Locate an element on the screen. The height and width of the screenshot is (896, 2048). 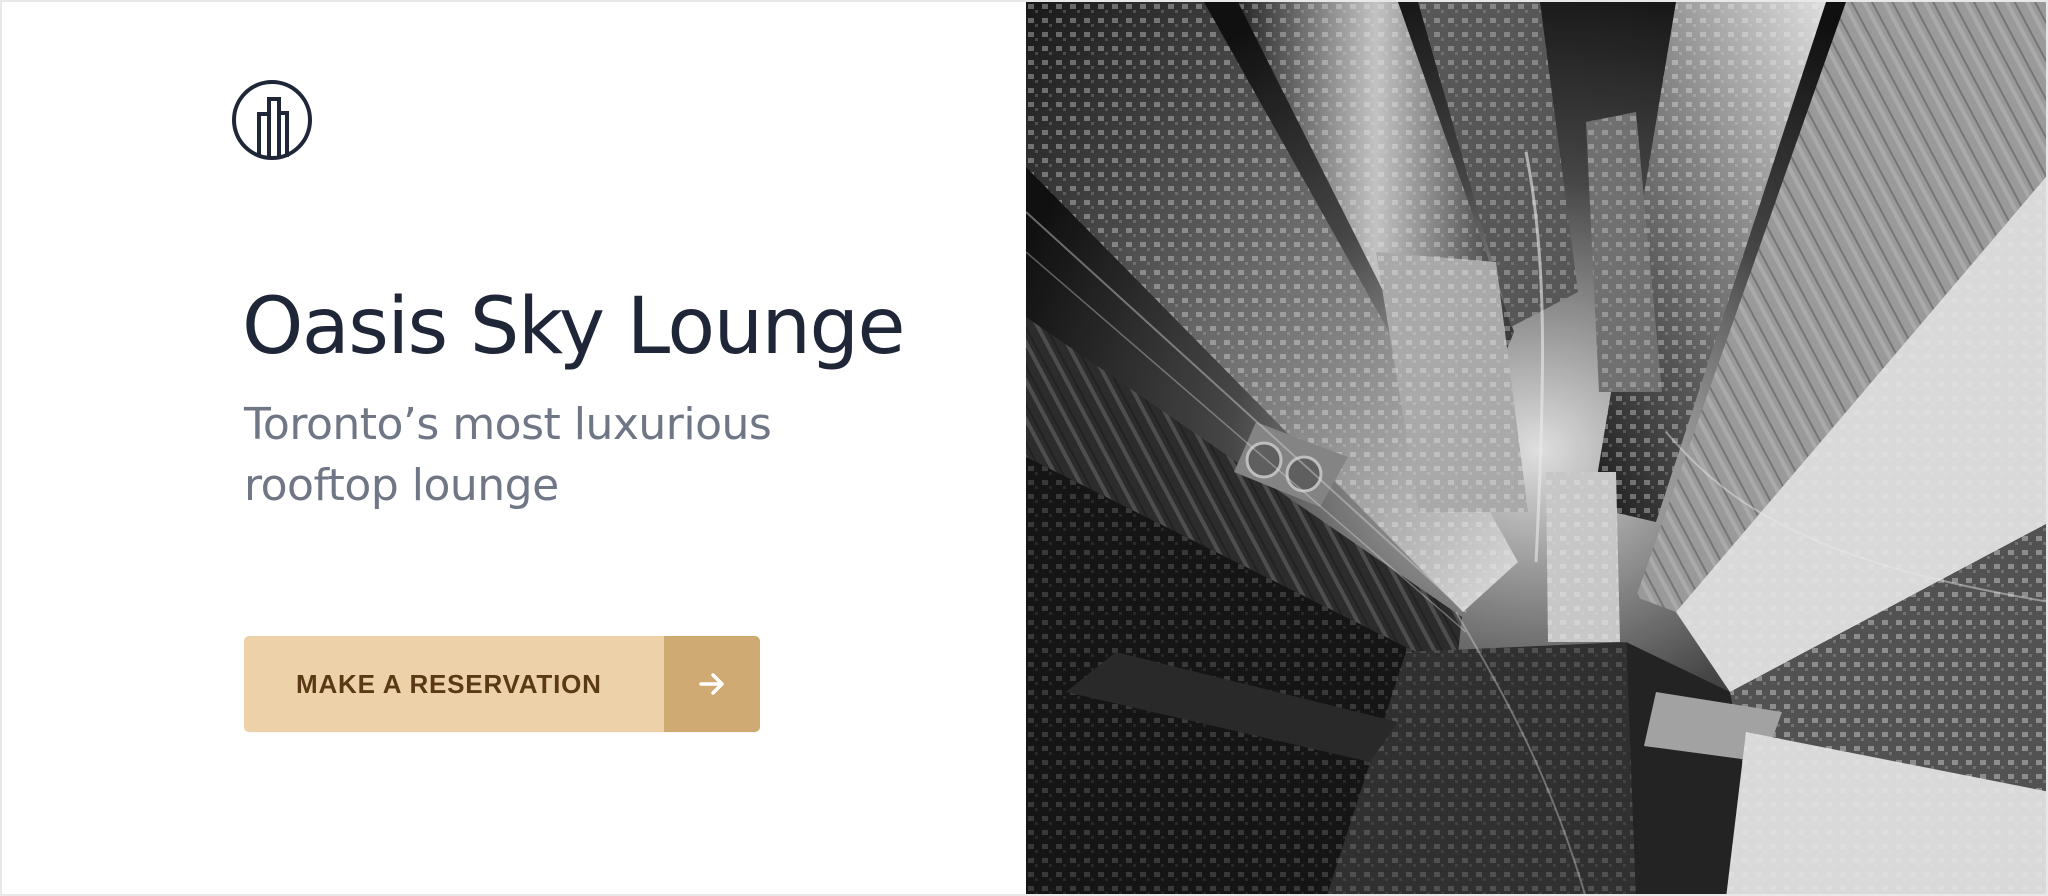
make-reservation-label: MAKE A RESERVATION is located at coordinates (454, 684).